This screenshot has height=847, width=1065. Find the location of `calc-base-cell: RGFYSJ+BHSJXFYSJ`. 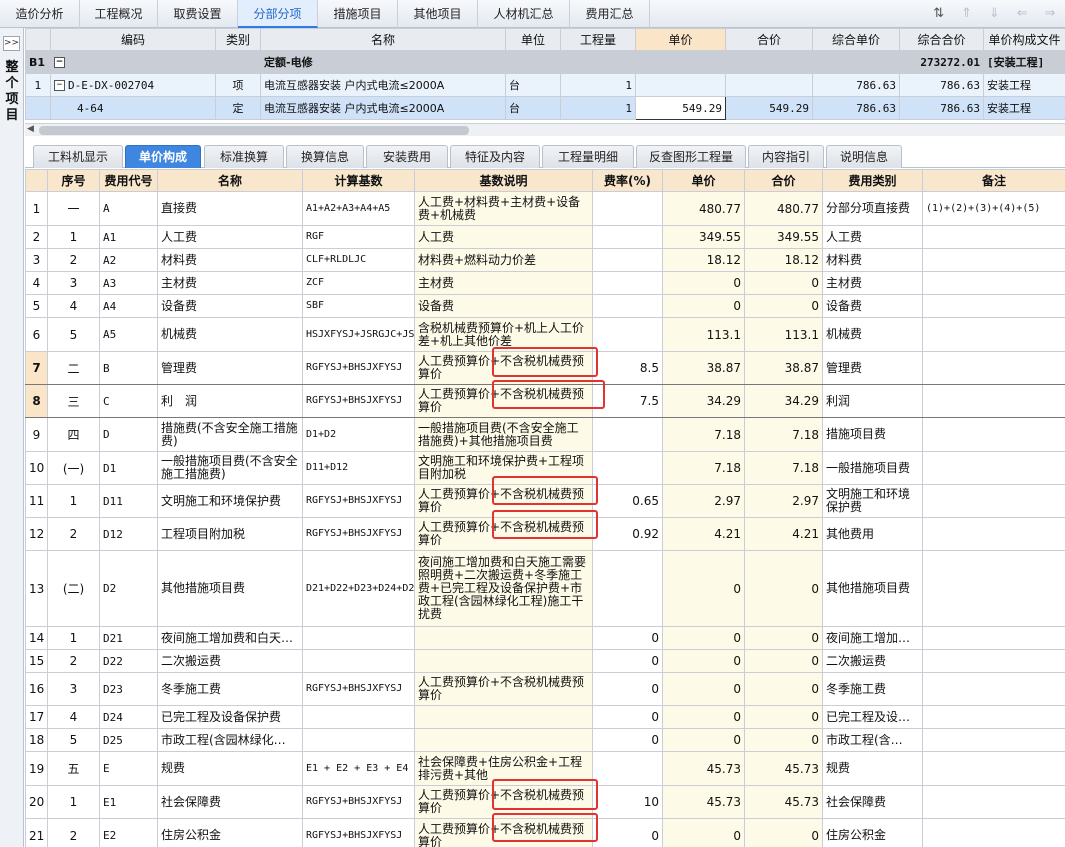

calc-base-cell: RGFYSJ+BHSJXFYSJ is located at coordinates (358, 501).